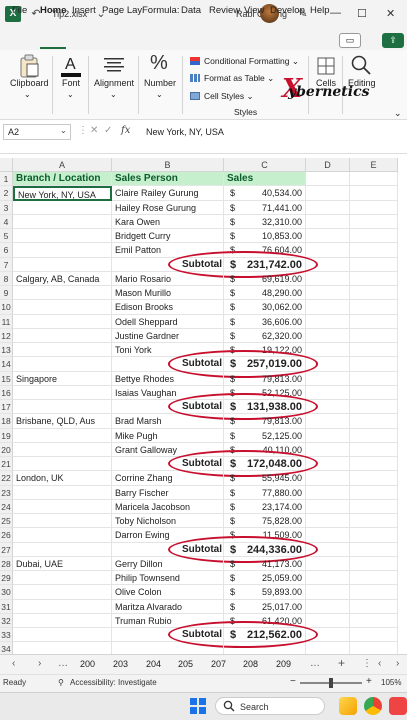  Describe the element at coordinates (398, 113) in the screenshot. I see `chevron-down-icon: ⌄` at that location.